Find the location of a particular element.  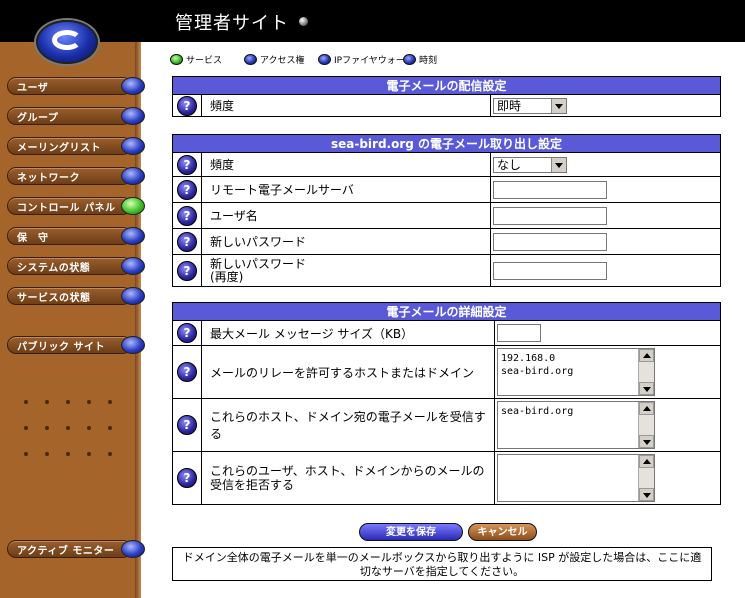

textarea-content: sea-bird.org is located at coordinates (537, 411).